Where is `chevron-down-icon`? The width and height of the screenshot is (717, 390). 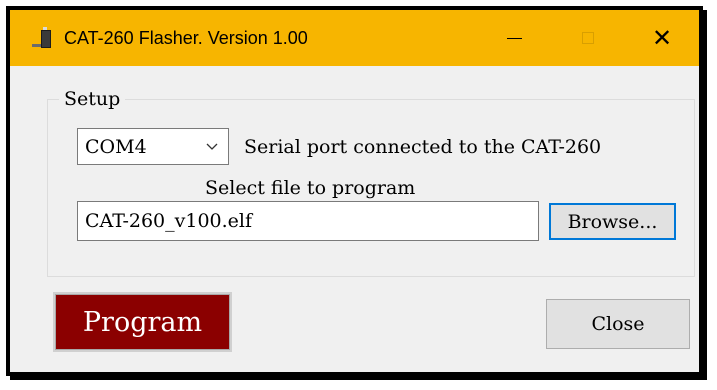 chevron-down-icon is located at coordinates (212, 146).